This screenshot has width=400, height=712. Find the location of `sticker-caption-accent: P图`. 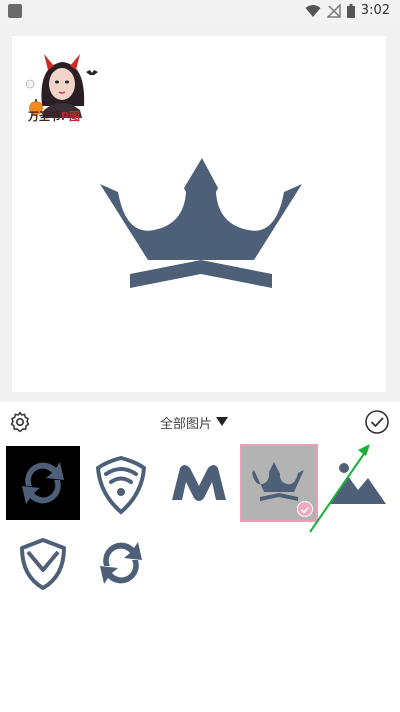

sticker-caption-accent: P图 is located at coordinates (71, 116).